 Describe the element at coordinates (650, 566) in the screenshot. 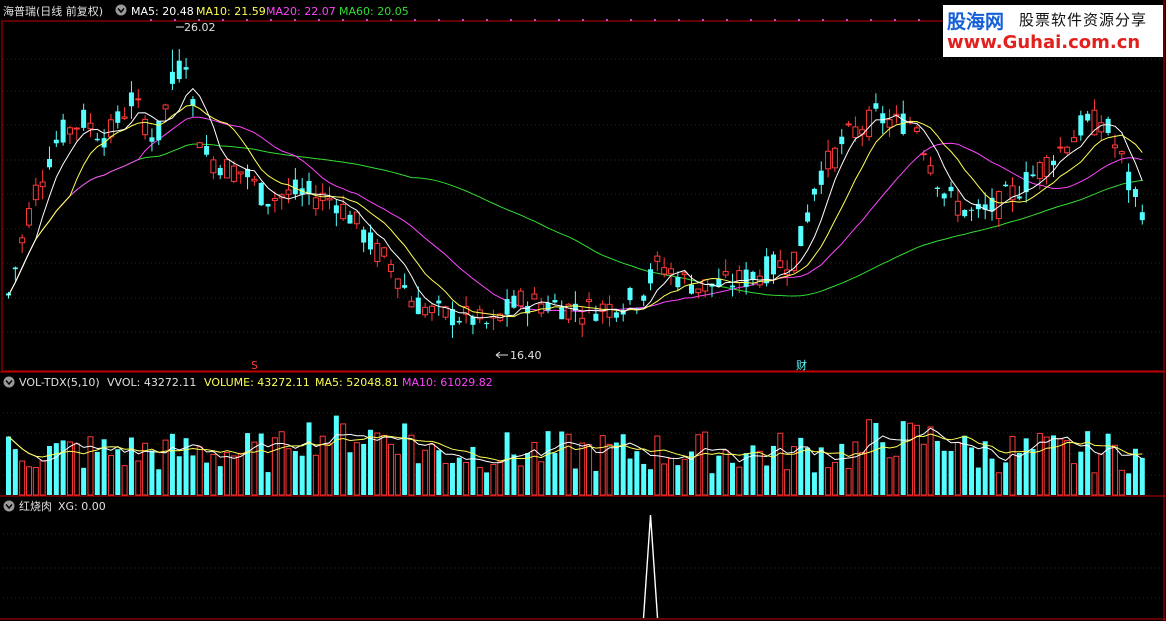

I see `xg-spike` at that location.